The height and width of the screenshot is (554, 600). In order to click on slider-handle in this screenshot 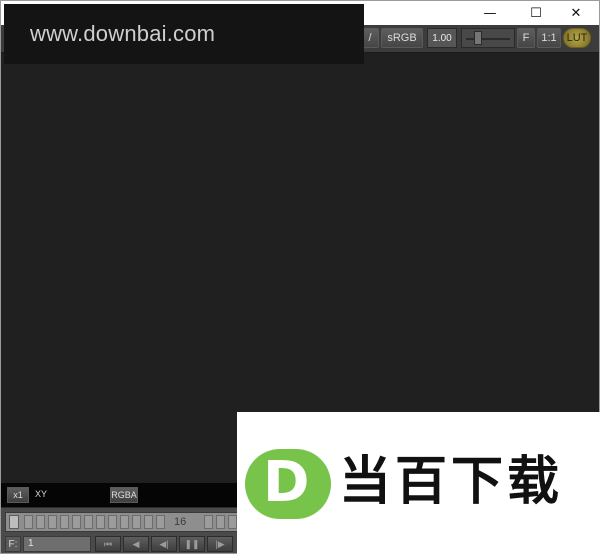, I will do `click(478, 38)`.